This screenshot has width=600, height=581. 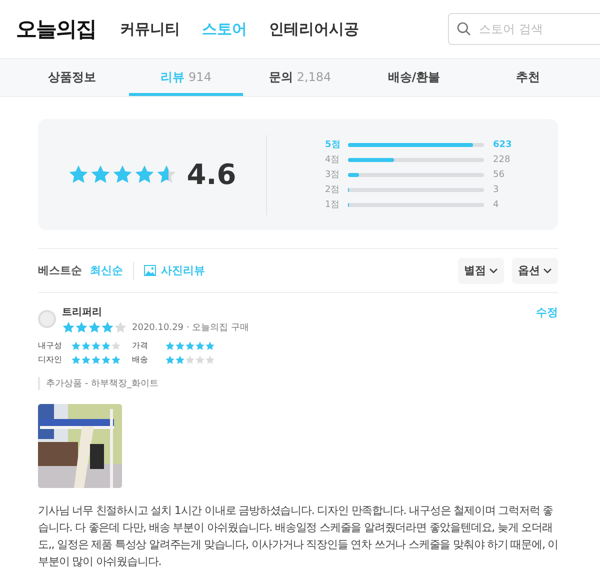 What do you see at coordinates (56, 29) in the screenshot?
I see `logo: 오늘의집` at bounding box center [56, 29].